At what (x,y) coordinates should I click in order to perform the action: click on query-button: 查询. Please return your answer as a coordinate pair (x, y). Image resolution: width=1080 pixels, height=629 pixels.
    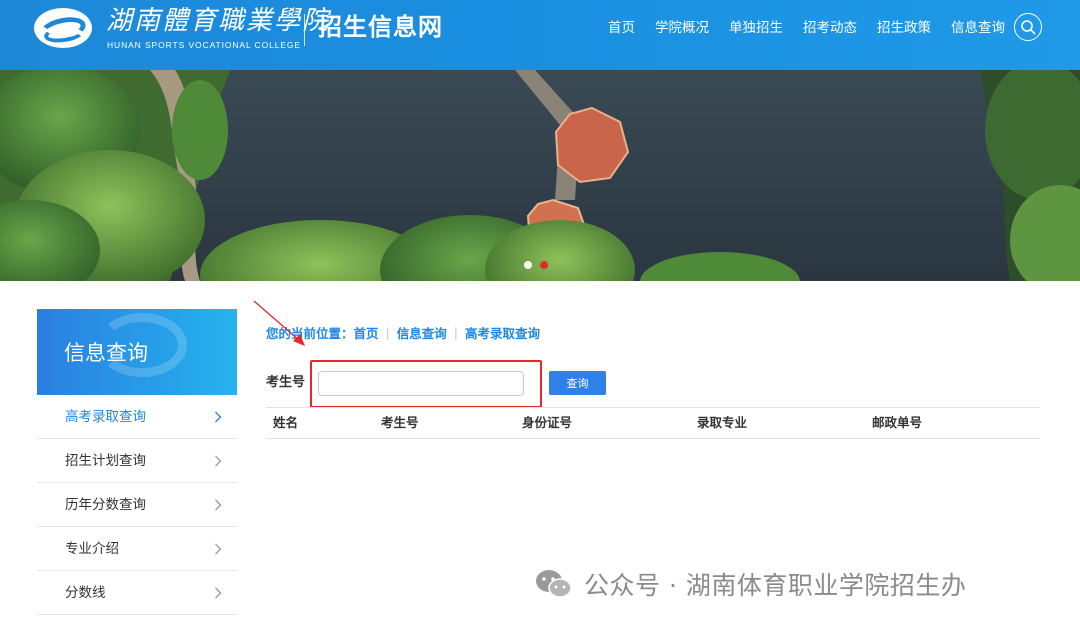
    Looking at the image, I should click on (577, 383).